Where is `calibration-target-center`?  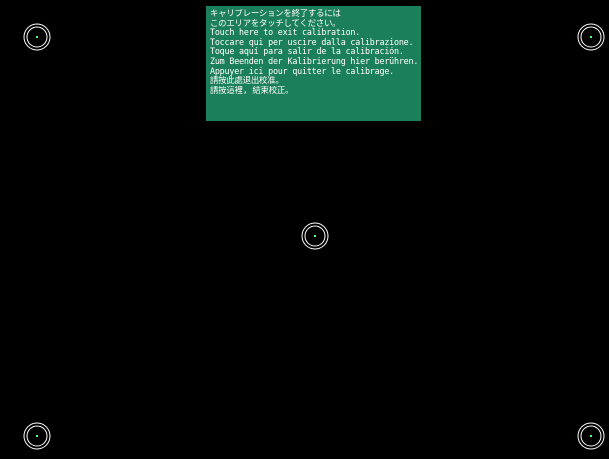 calibration-target-center is located at coordinates (315, 236).